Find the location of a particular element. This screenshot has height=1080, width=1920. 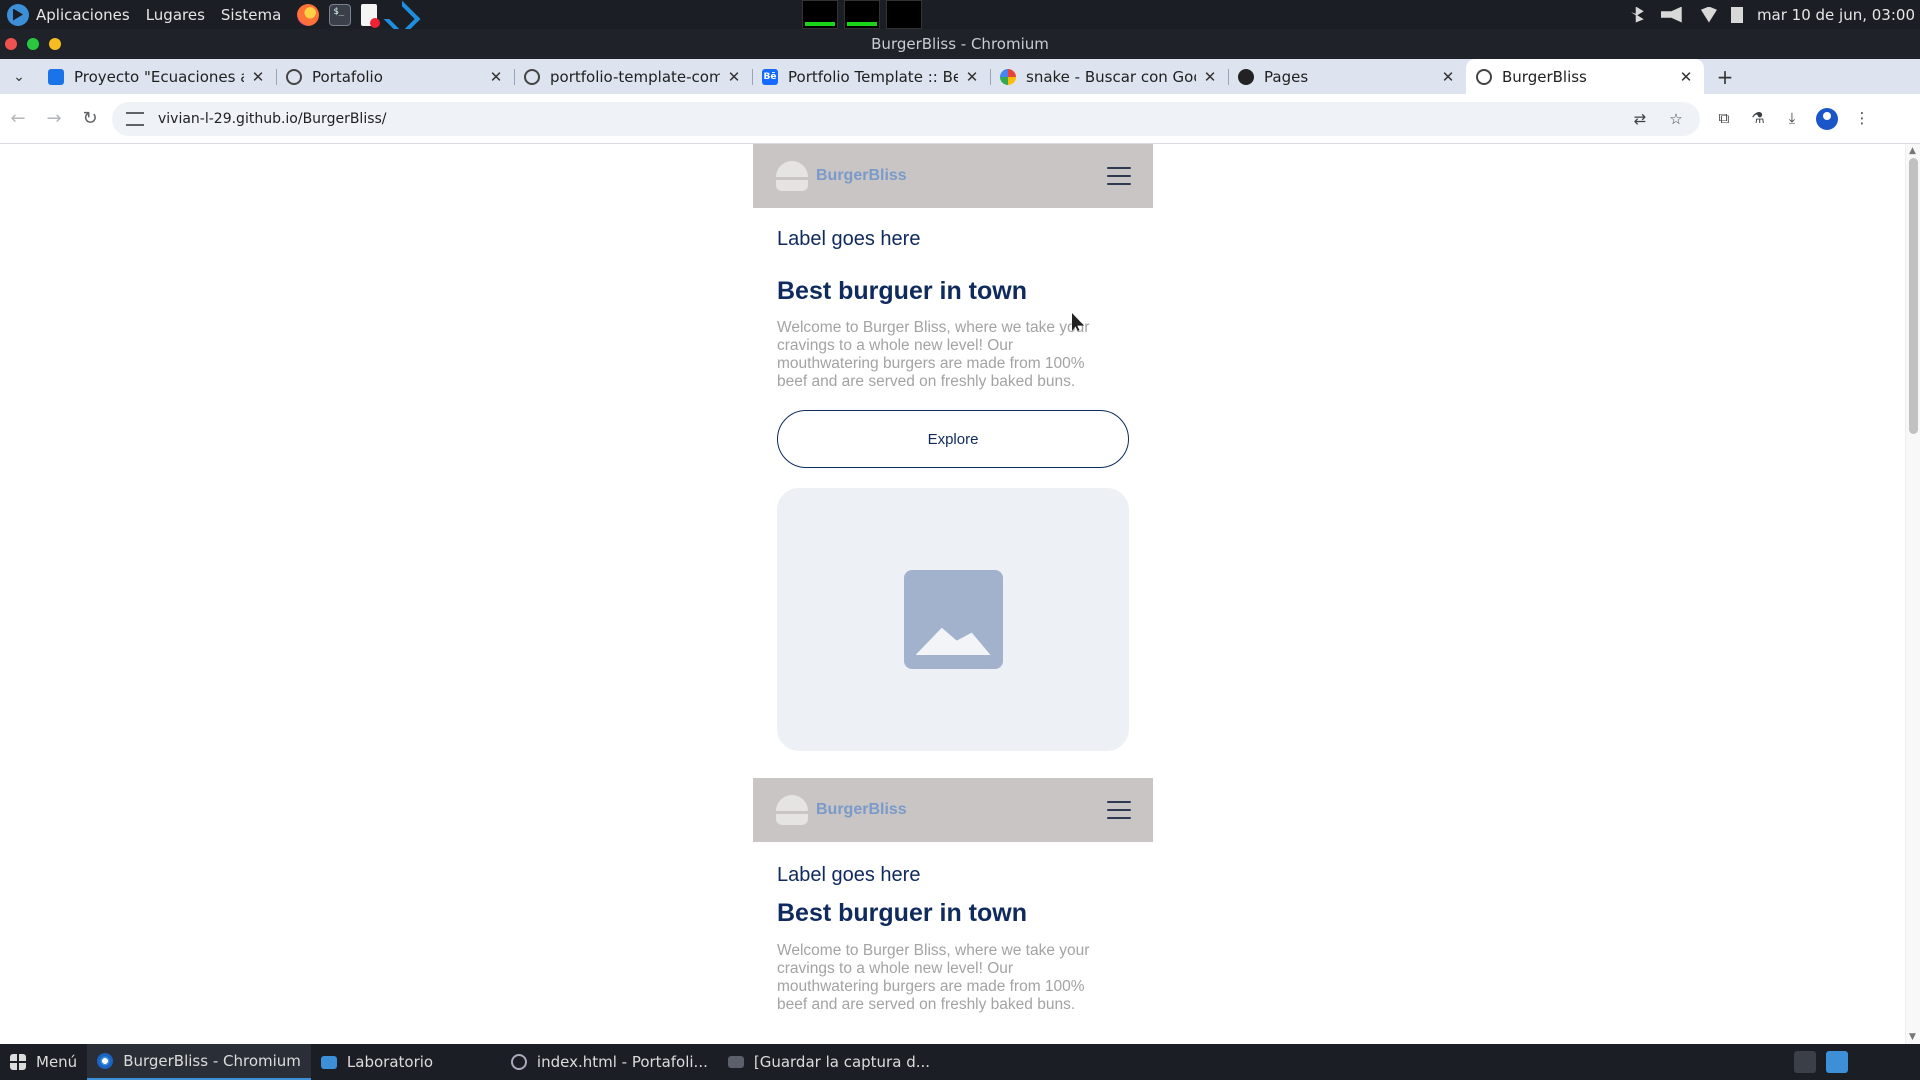

page-headline: Best burguer in town is located at coordinates (902, 913).